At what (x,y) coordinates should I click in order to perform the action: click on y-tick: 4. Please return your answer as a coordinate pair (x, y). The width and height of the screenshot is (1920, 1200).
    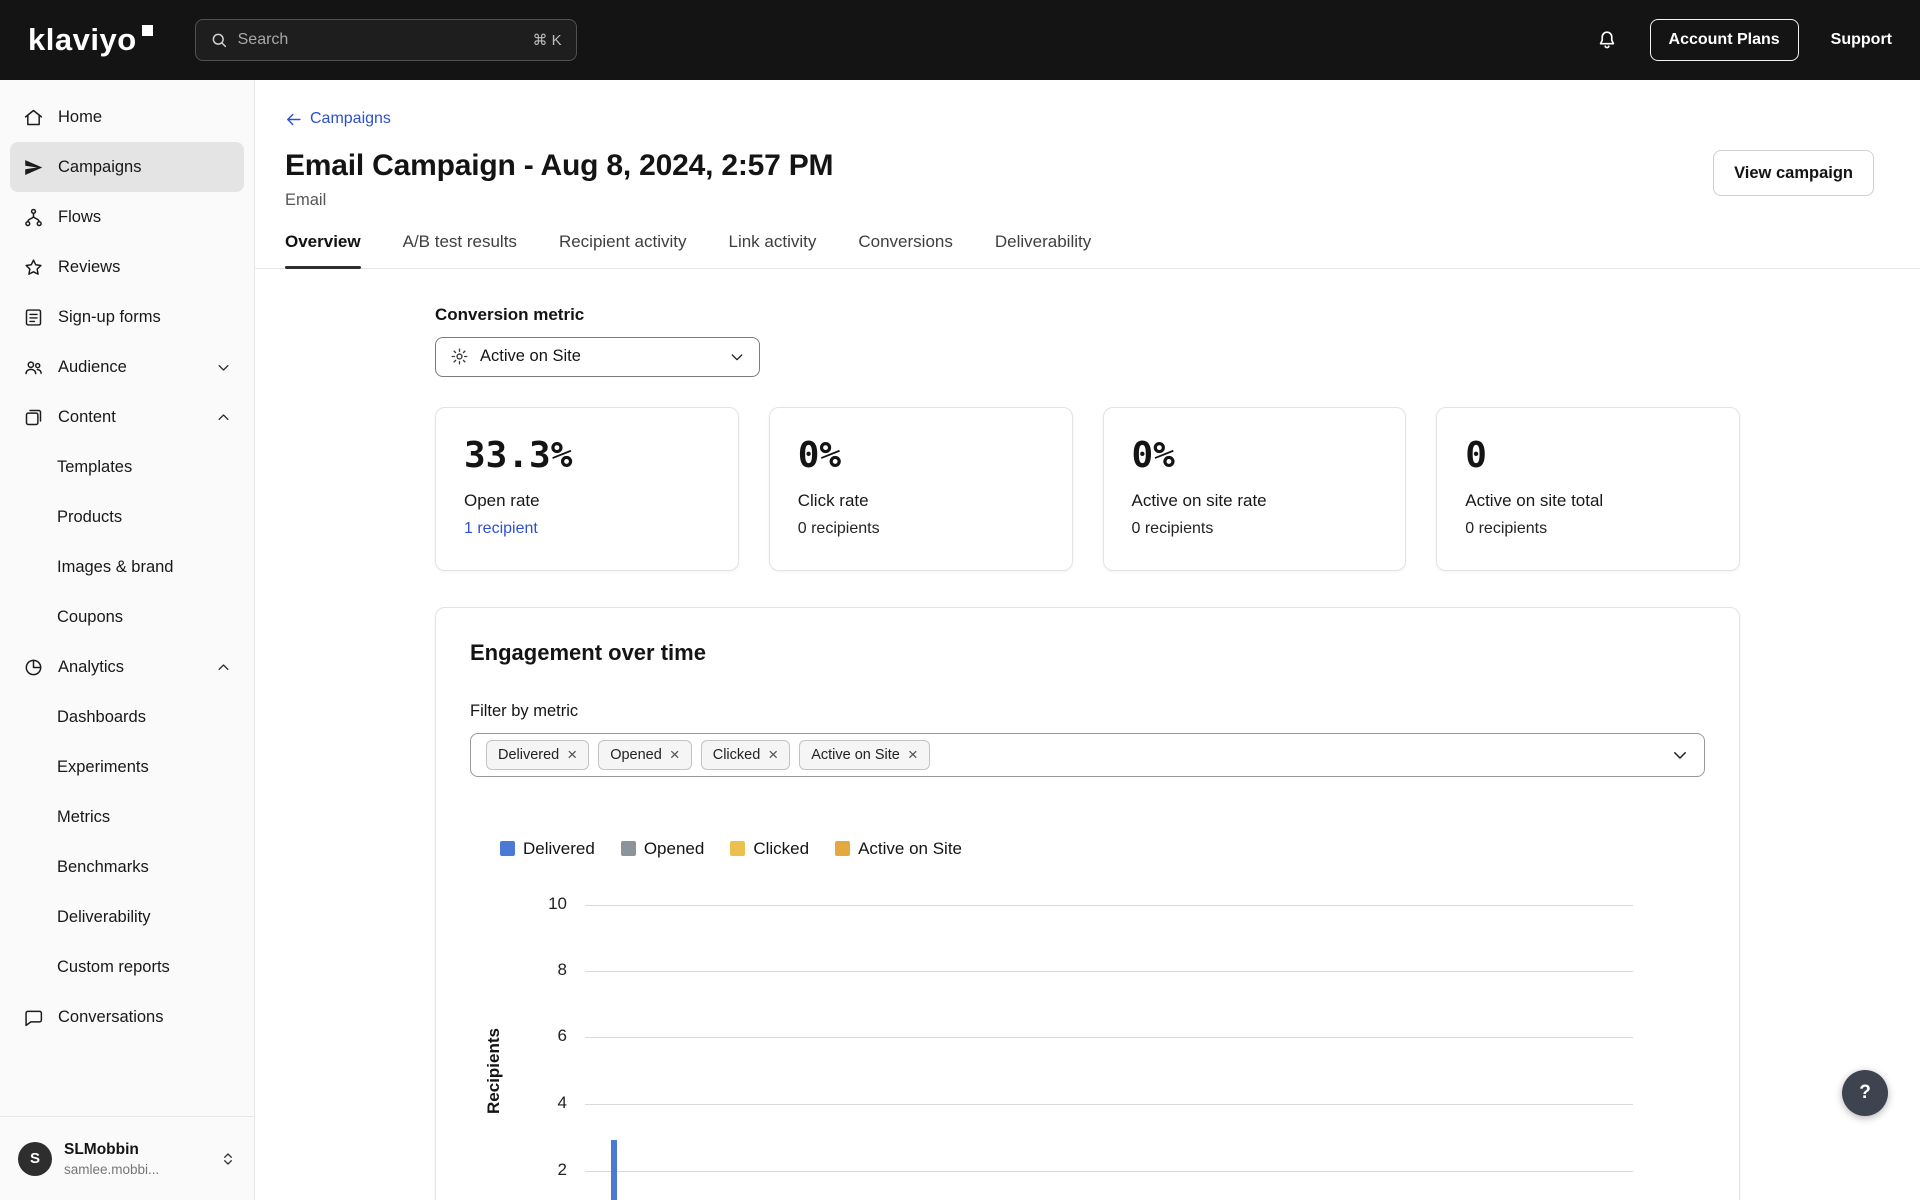
    Looking at the image, I should click on (562, 1102).